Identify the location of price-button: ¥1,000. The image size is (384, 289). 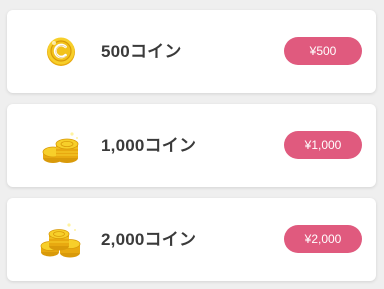
(323, 145).